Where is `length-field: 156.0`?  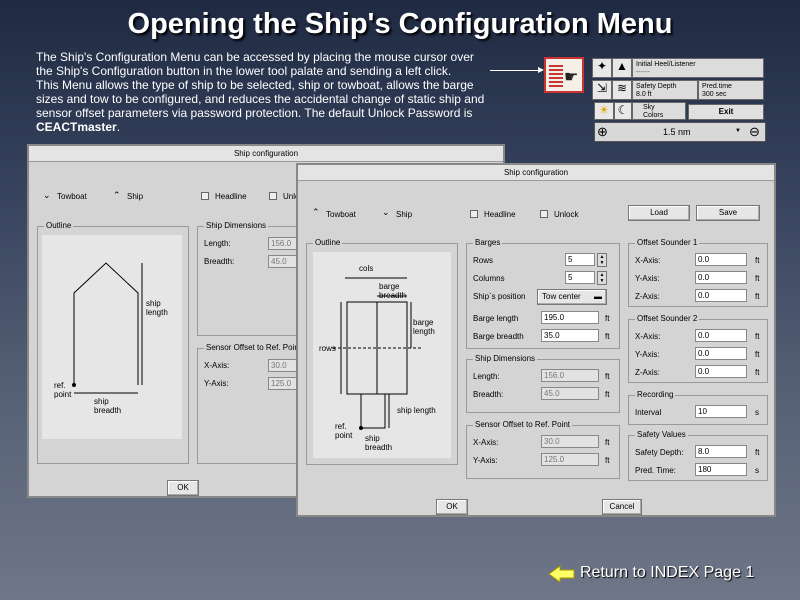
length-field: 156.0 is located at coordinates (570, 375).